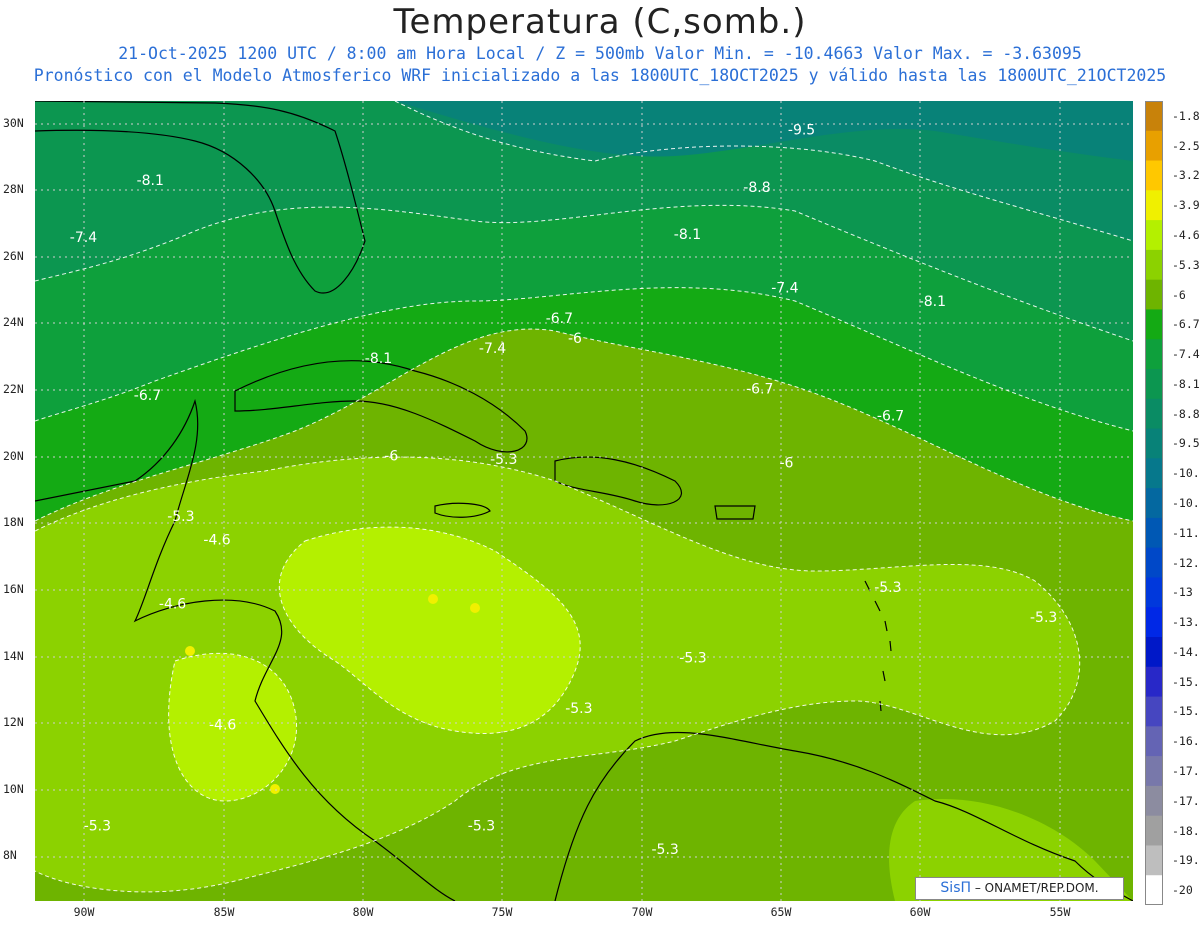 This screenshot has height=927, width=1200. I want to click on colorbar-label: -19.3, so click(1186, 860).